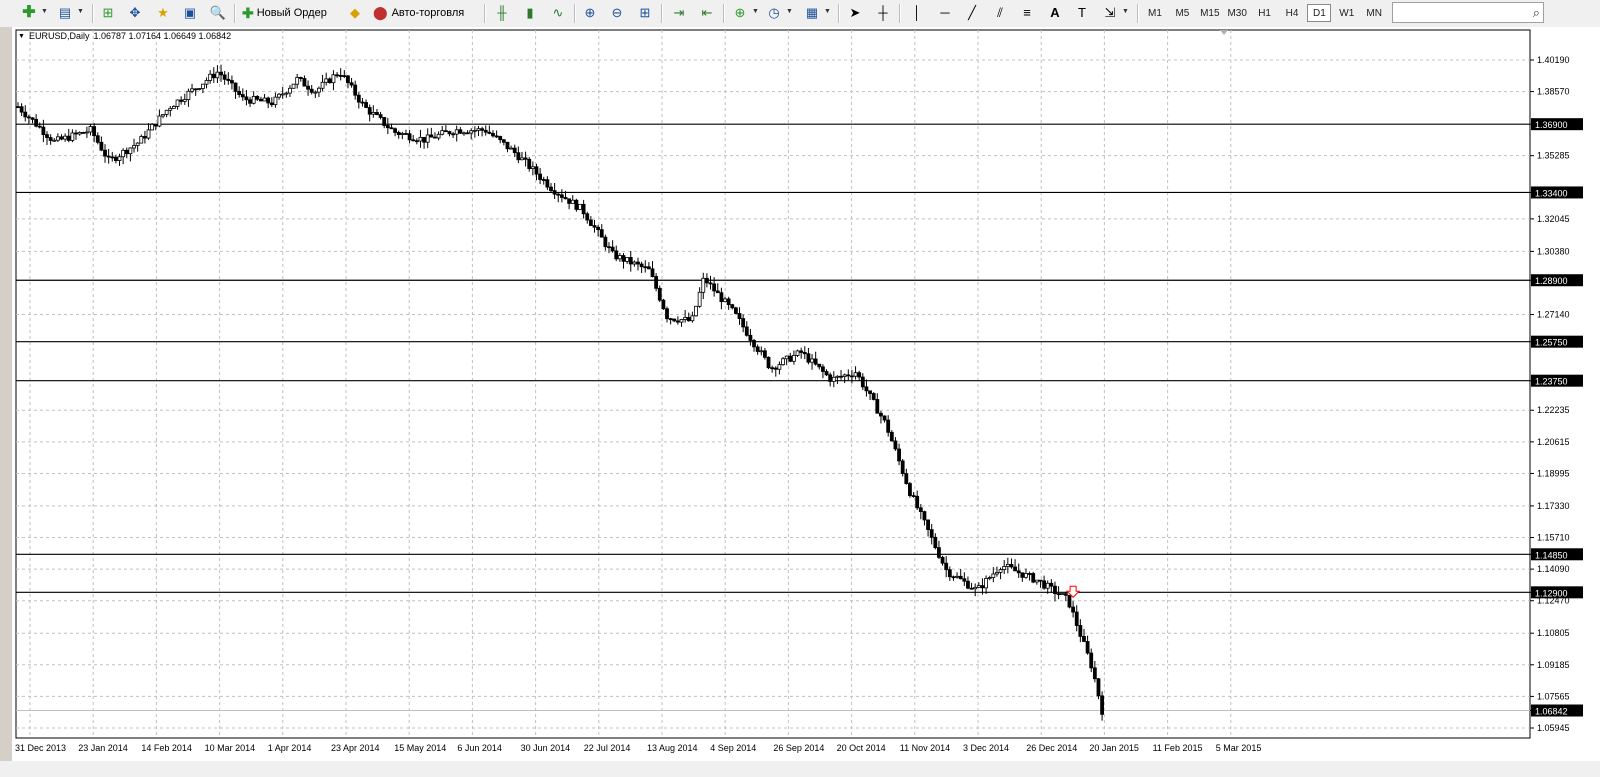 Image resolution: width=1600 pixels, height=777 pixels. Describe the element at coordinates (1182, 13) in the screenshot. I see `timeframe-m5-button: M5` at that location.